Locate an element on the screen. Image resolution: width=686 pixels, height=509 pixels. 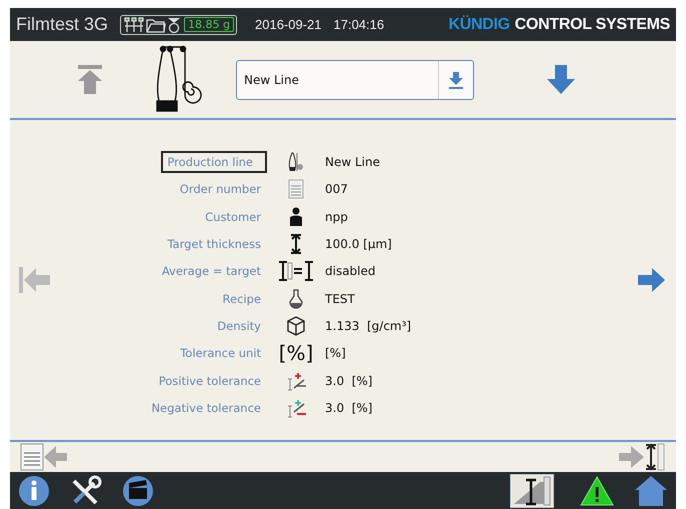
cube-icon is located at coordinates (296, 326).